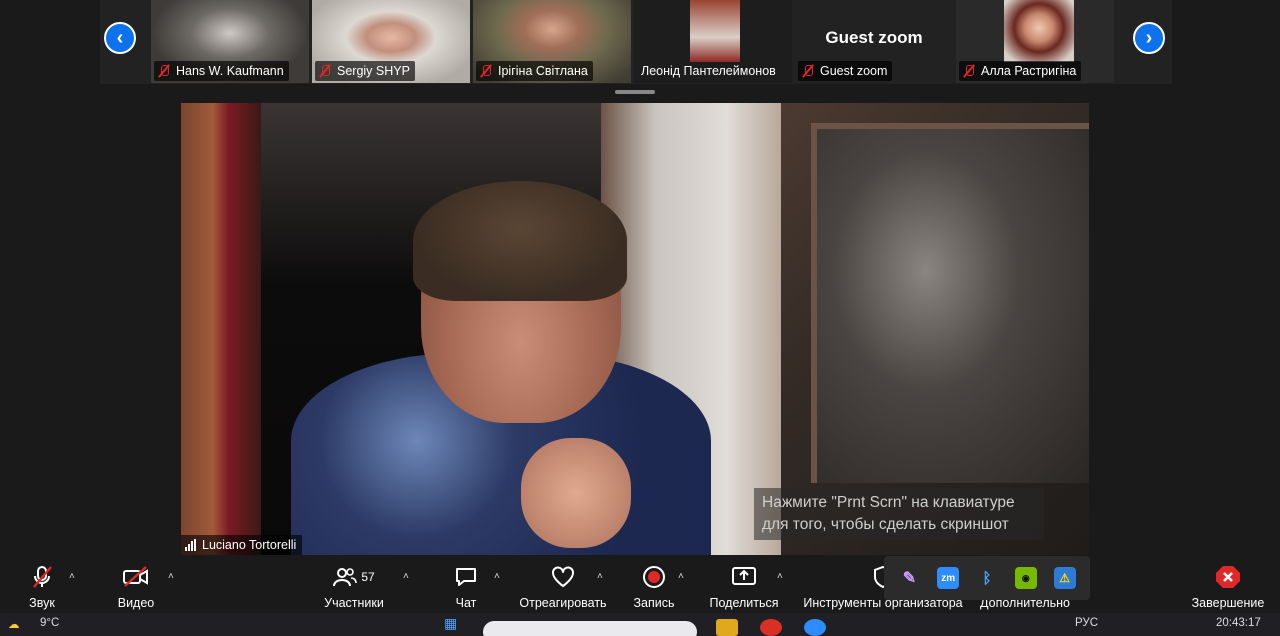 The height and width of the screenshot is (636, 1280). I want to click on connection-signal-icon, so click(190, 545).